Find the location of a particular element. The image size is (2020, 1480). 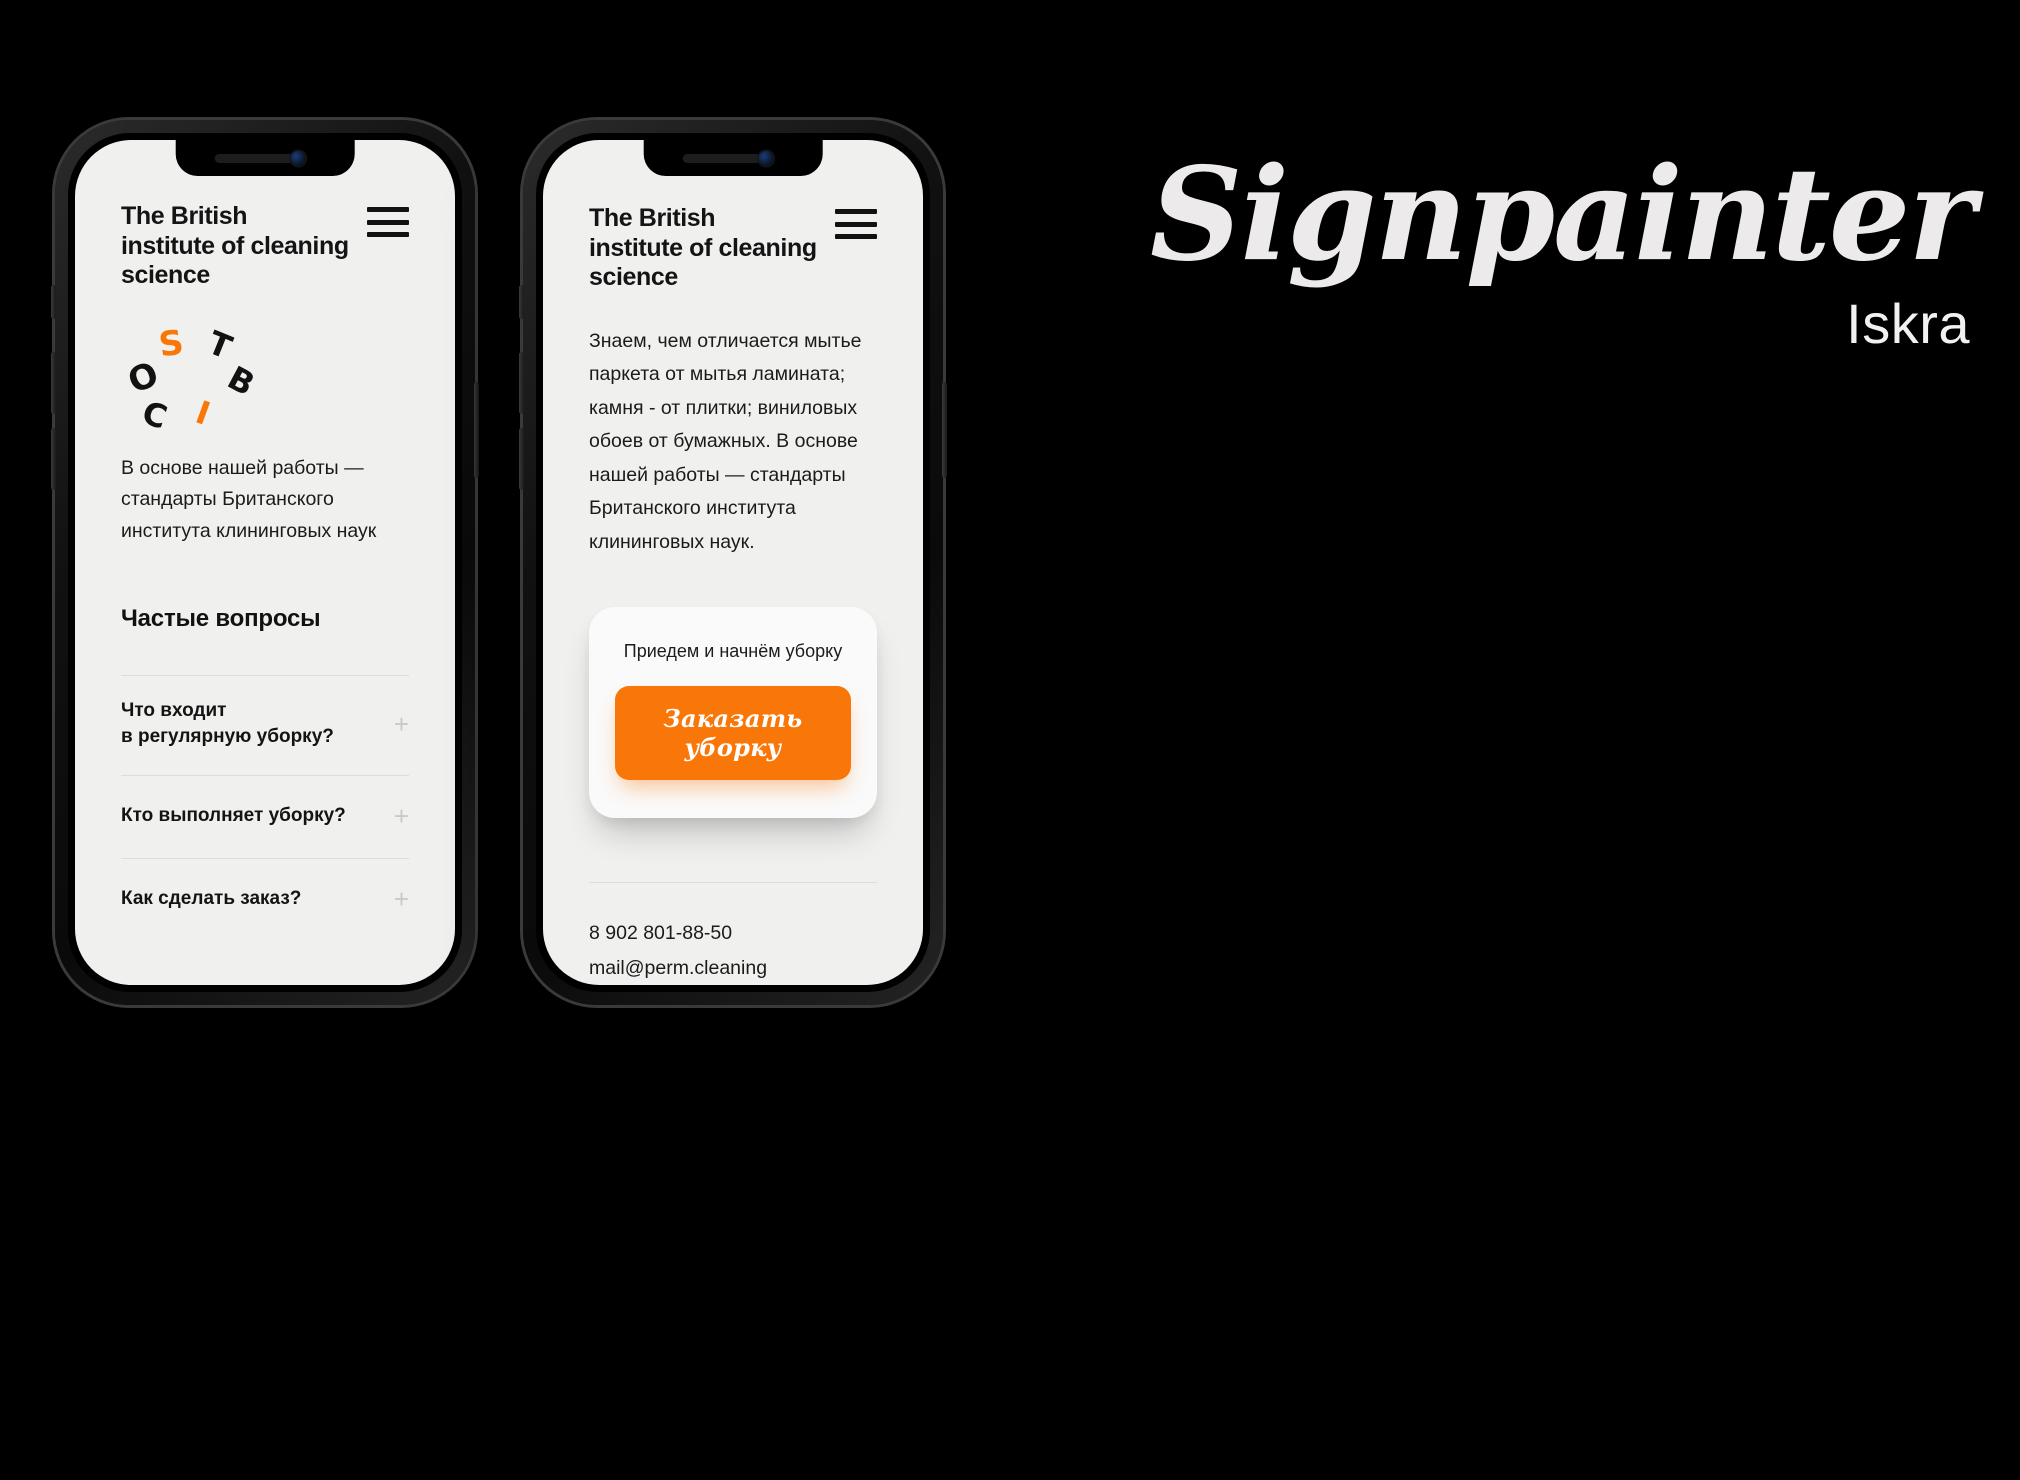

notch-two is located at coordinates (733, 158).